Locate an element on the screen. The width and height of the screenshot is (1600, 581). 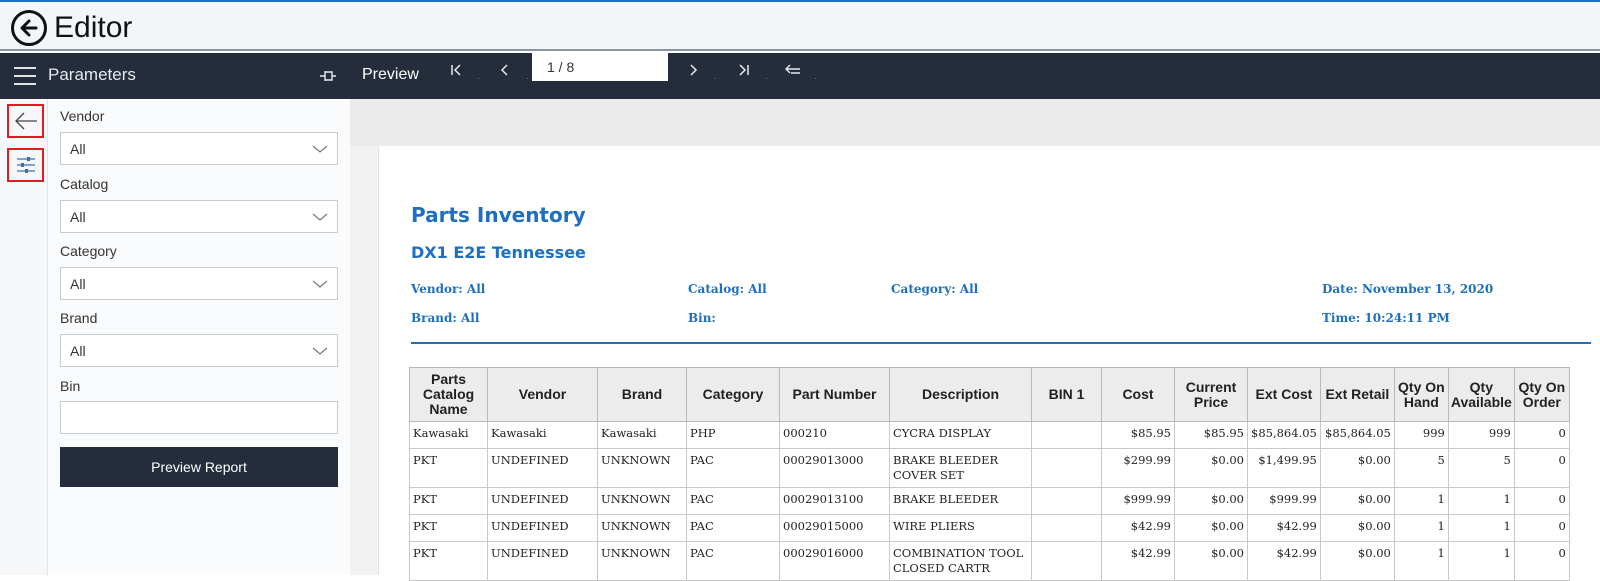
hamburger-menu-icon is located at coordinates (25, 76).